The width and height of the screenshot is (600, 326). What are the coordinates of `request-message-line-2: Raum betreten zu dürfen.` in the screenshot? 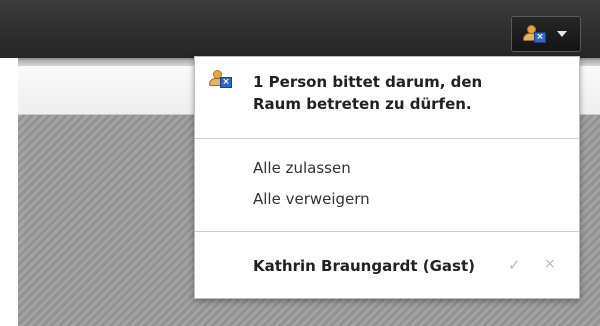 It's located at (362, 104).